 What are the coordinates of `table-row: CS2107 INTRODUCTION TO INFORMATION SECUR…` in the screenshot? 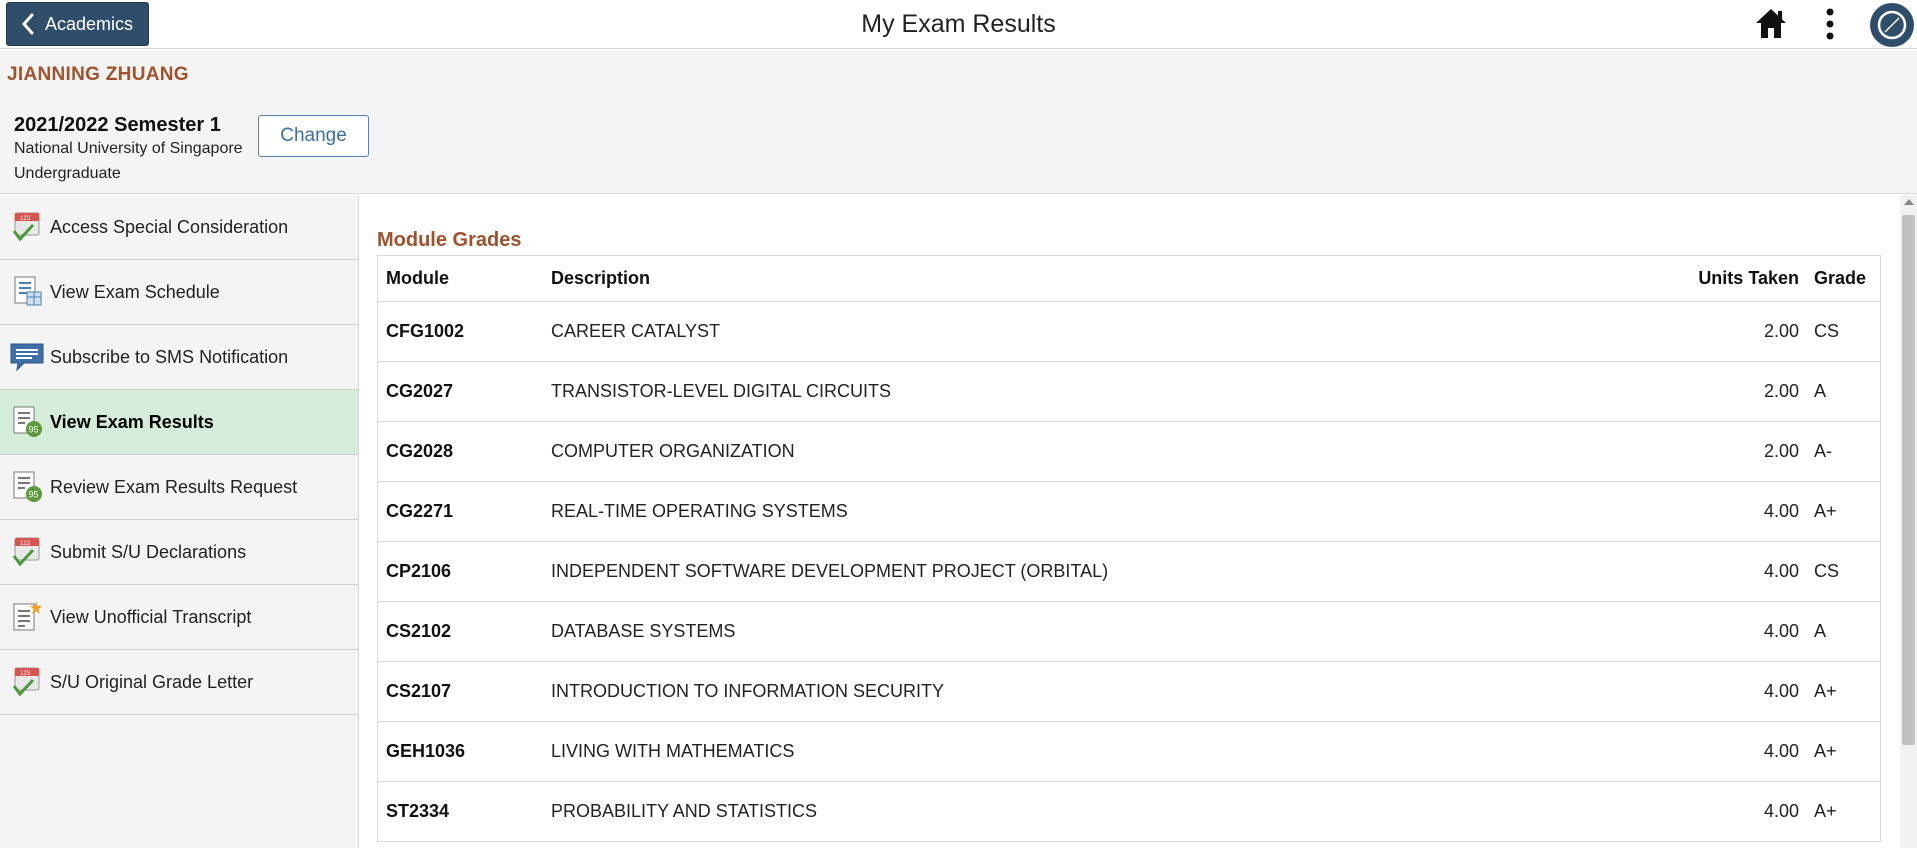 It's located at (1129, 692).